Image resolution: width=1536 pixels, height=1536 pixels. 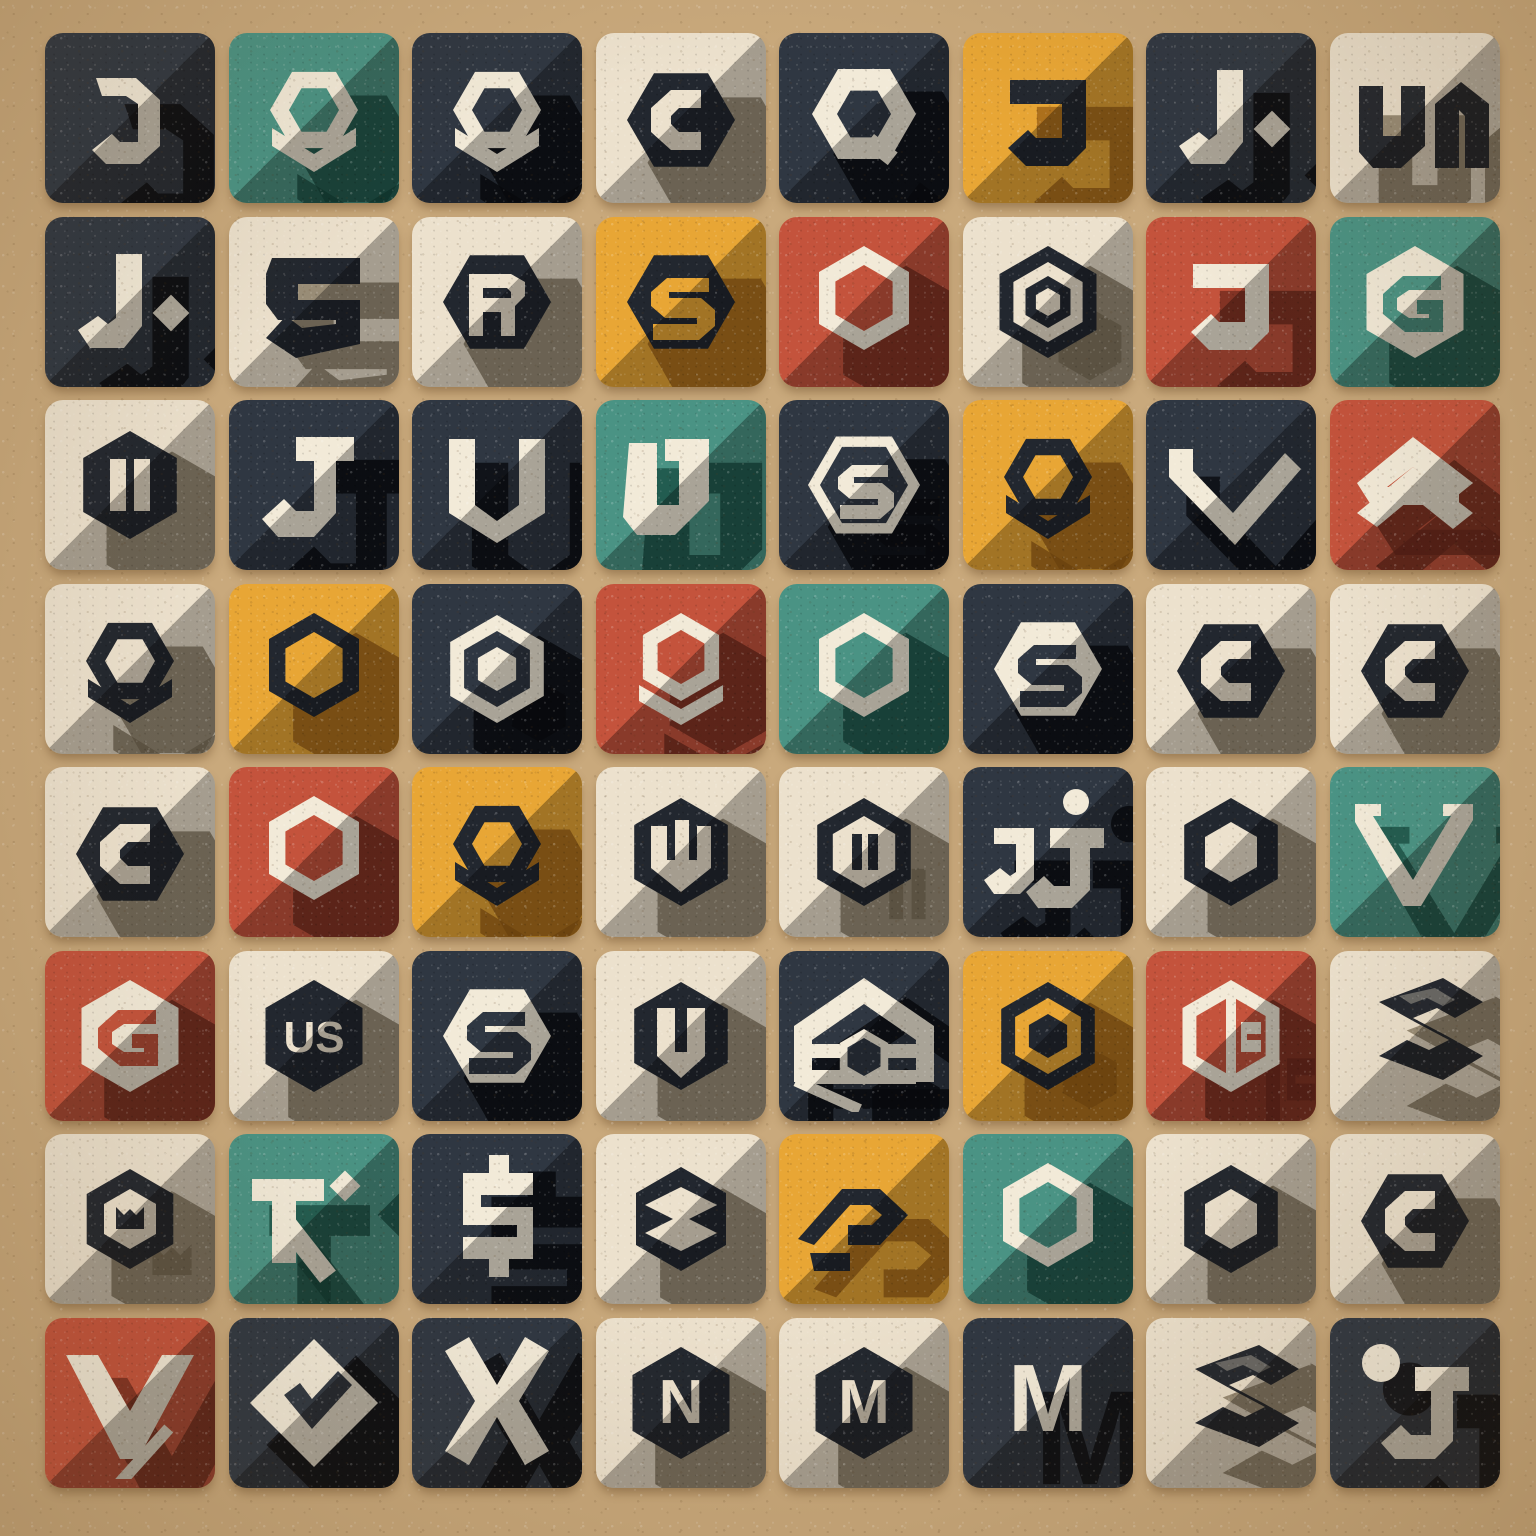 I want to click on icon-q-hex-dark-mark, so click(x=864, y=118).